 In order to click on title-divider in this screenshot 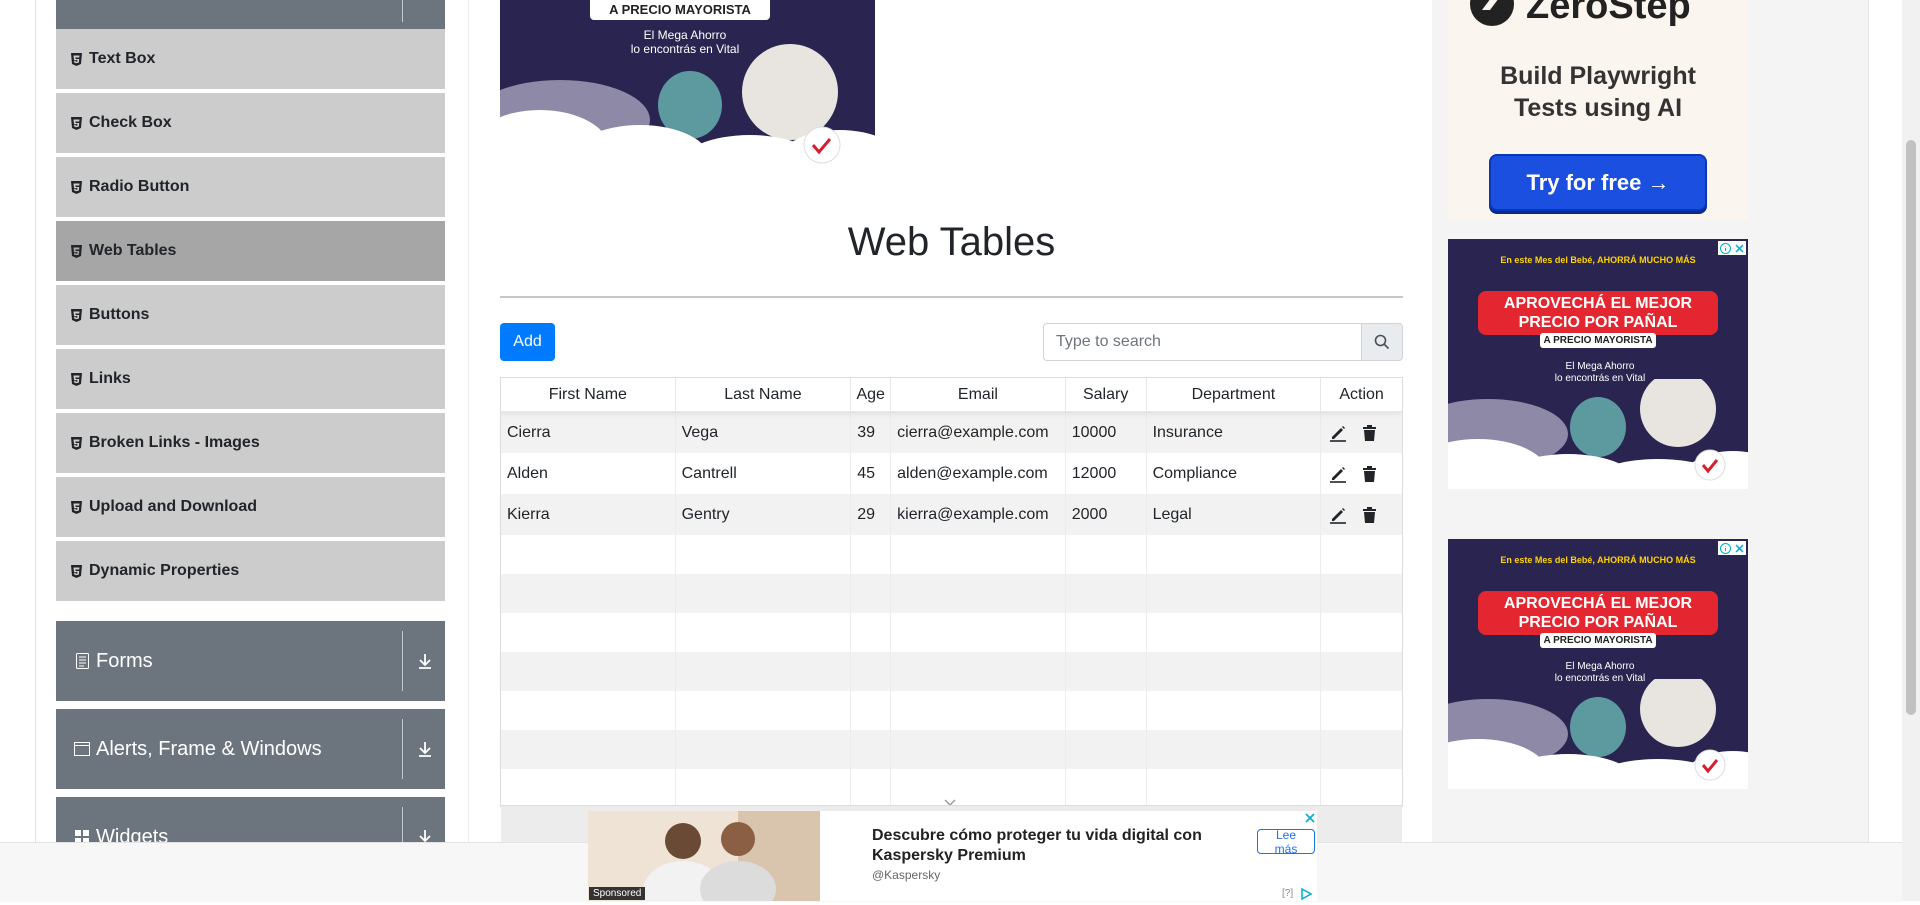, I will do `click(951, 297)`.